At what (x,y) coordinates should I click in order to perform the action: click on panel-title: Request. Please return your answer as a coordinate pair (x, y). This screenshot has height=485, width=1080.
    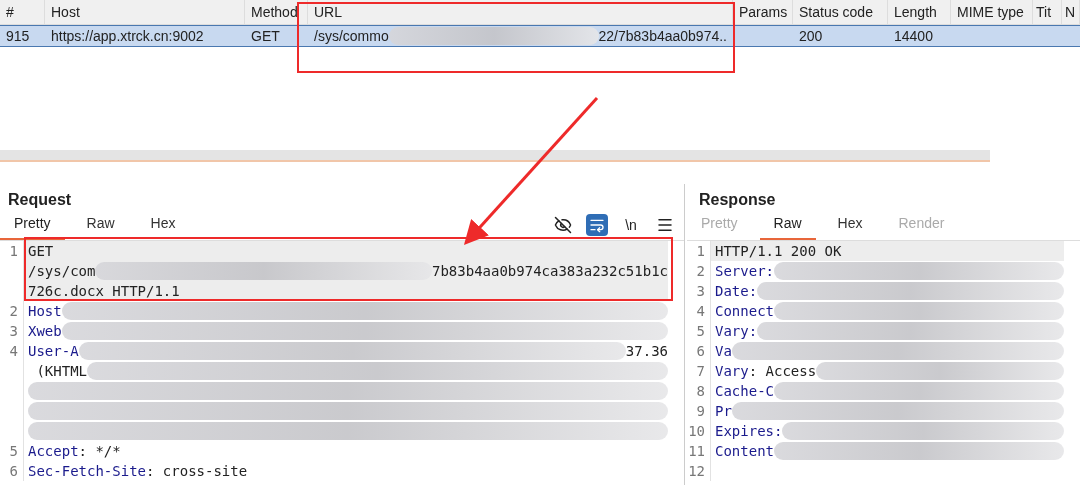
    Looking at the image, I should click on (40, 200).